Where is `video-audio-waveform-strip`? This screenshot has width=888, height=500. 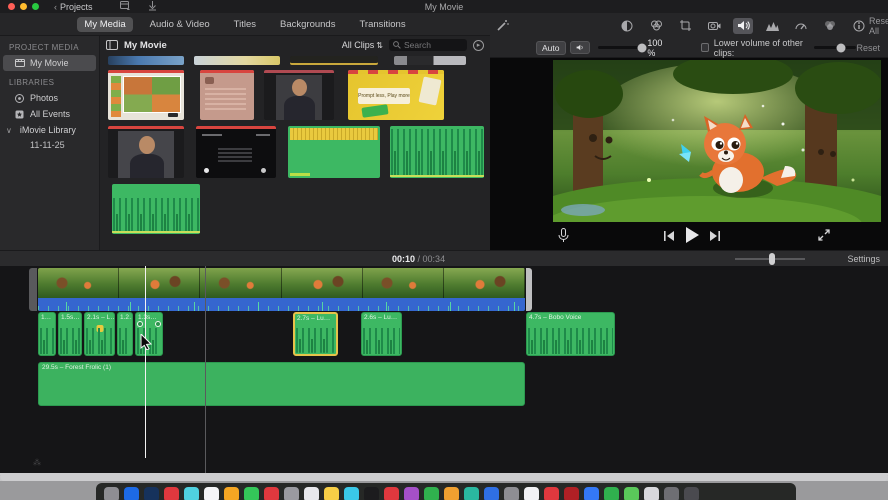 video-audio-waveform-strip is located at coordinates (281, 304).